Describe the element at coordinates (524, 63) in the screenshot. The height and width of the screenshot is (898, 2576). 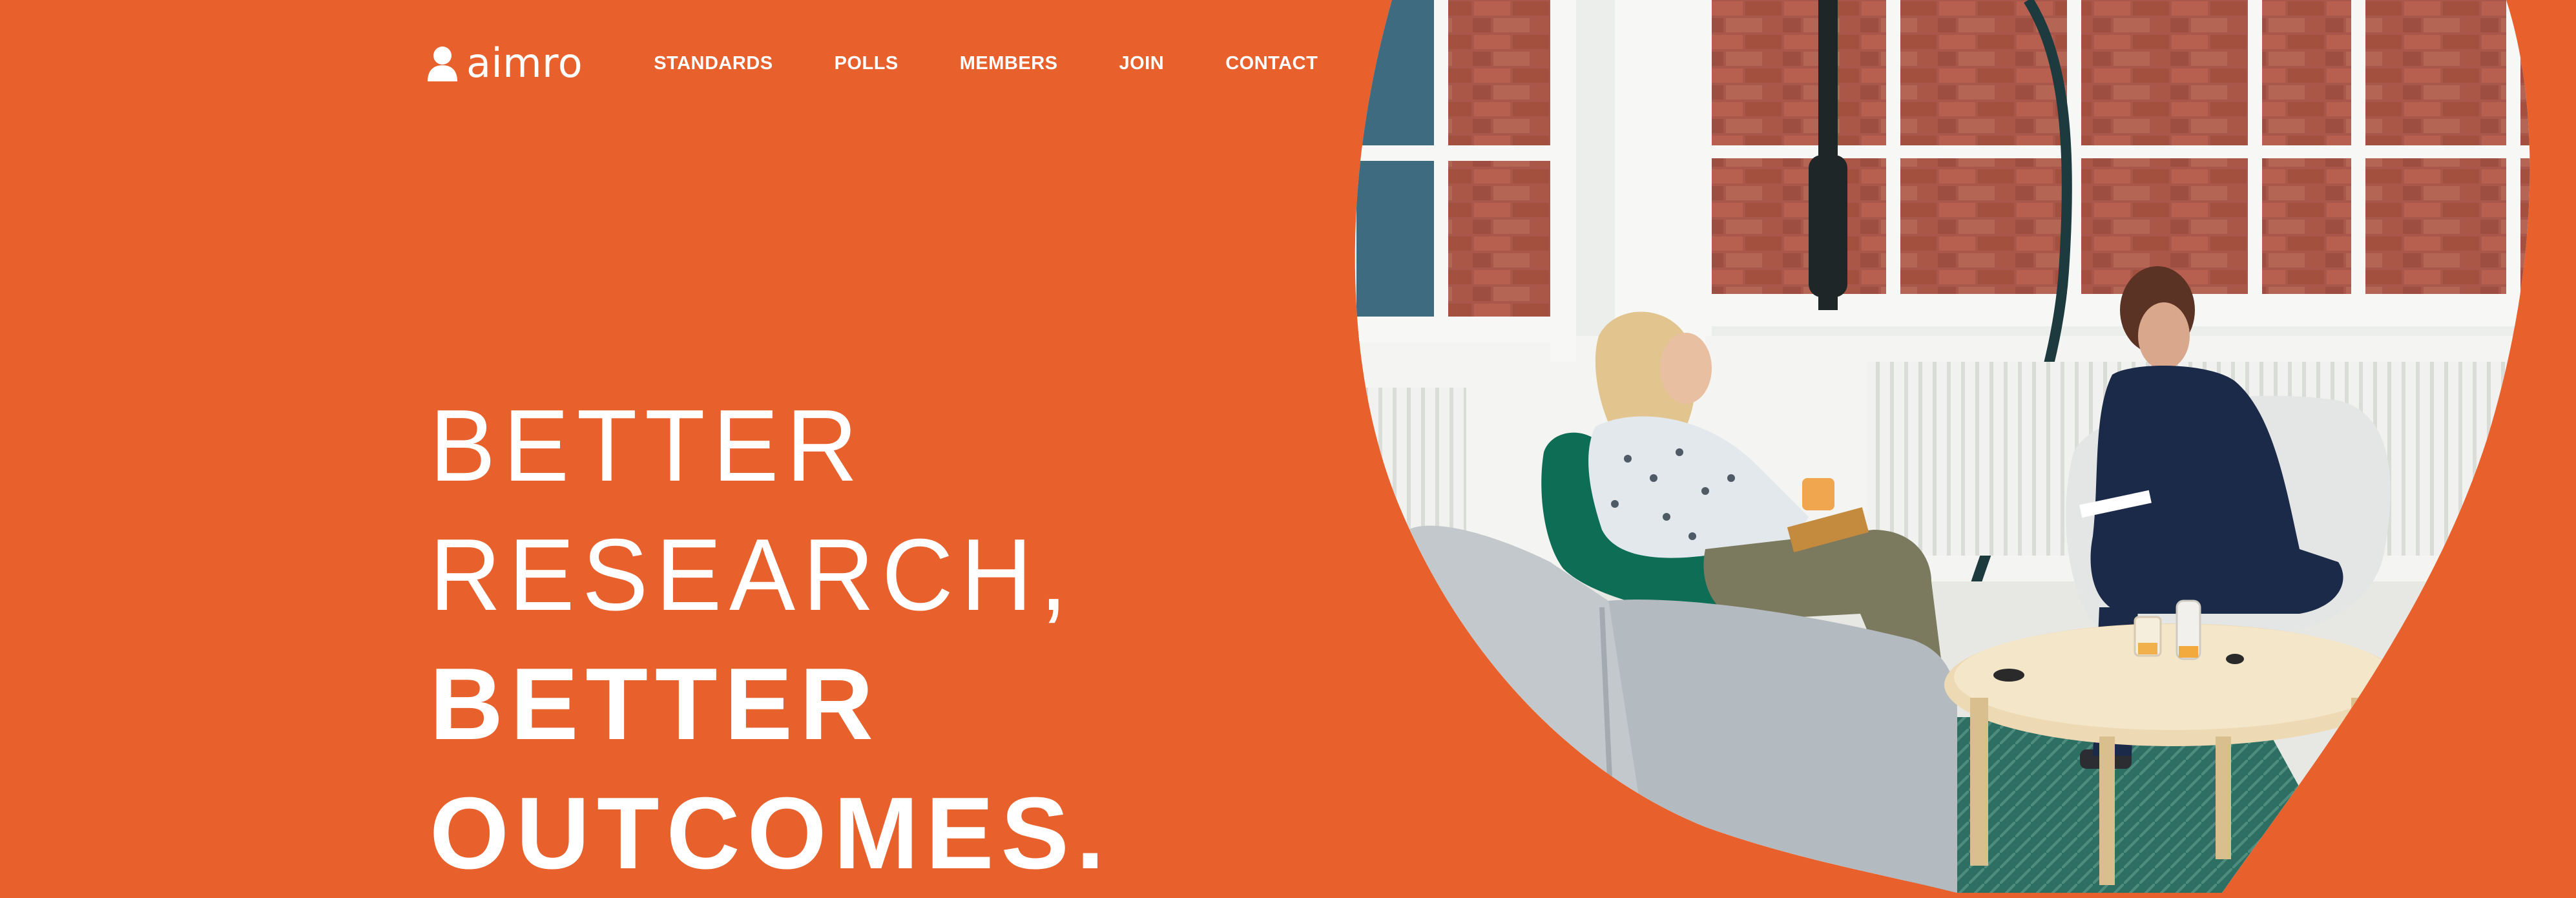
I see `logo-text: aimro` at that location.